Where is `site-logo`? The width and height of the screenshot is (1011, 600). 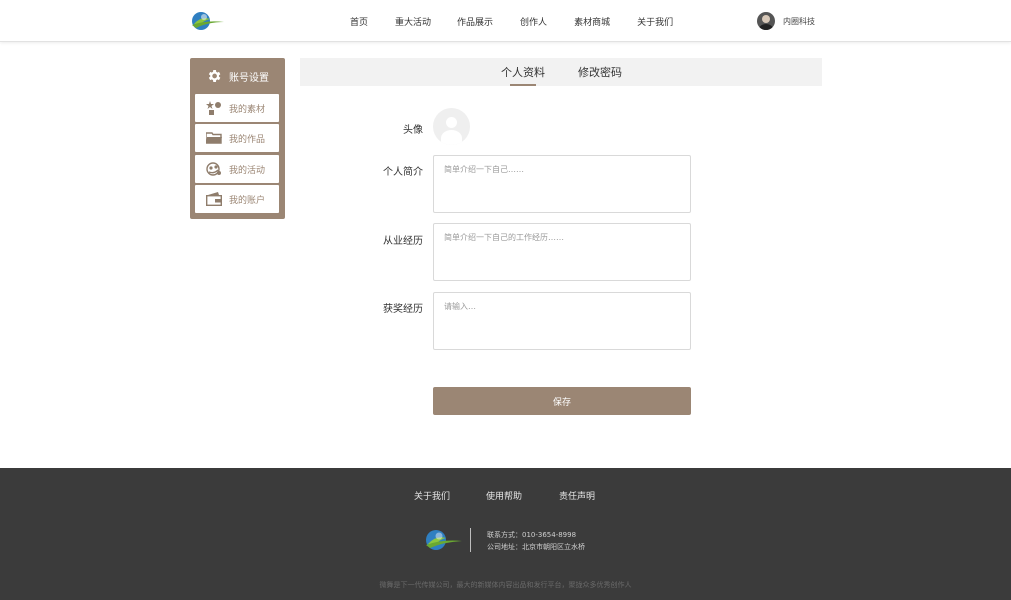
site-logo is located at coordinates (207, 21).